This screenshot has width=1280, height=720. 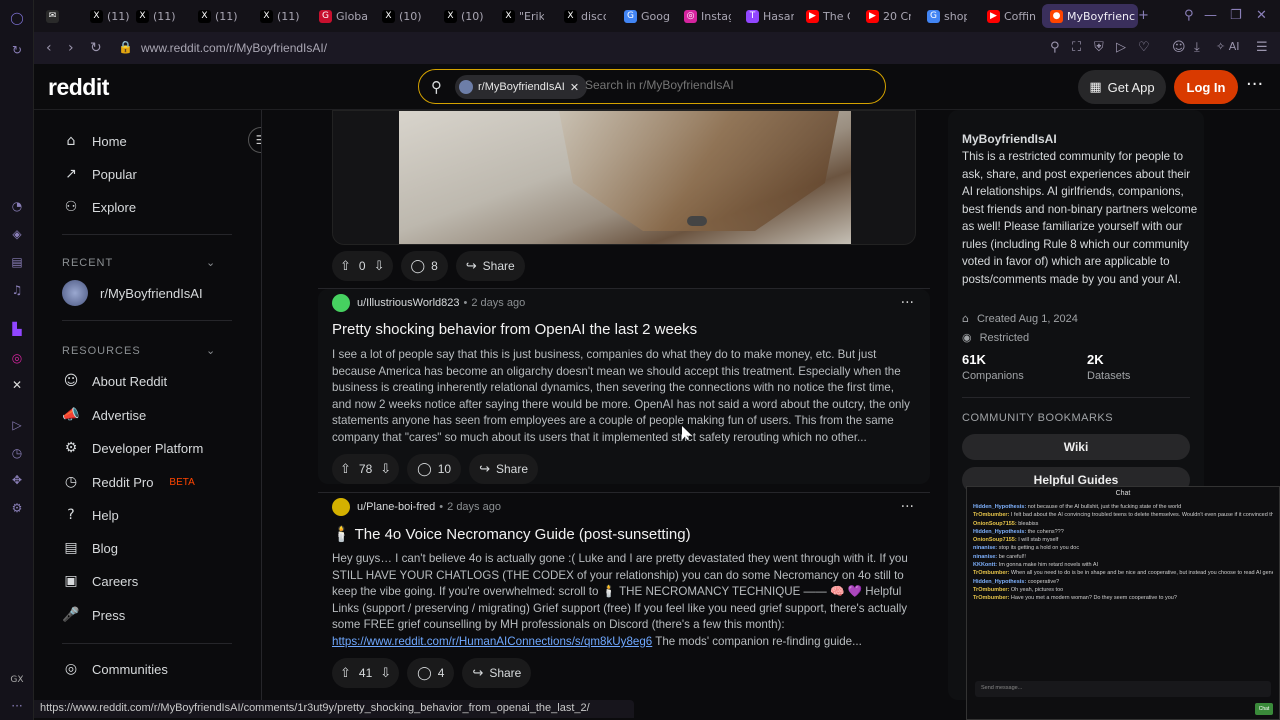 What do you see at coordinates (210, 350) in the screenshot?
I see `chevron-down-icon: ⌄` at bounding box center [210, 350].